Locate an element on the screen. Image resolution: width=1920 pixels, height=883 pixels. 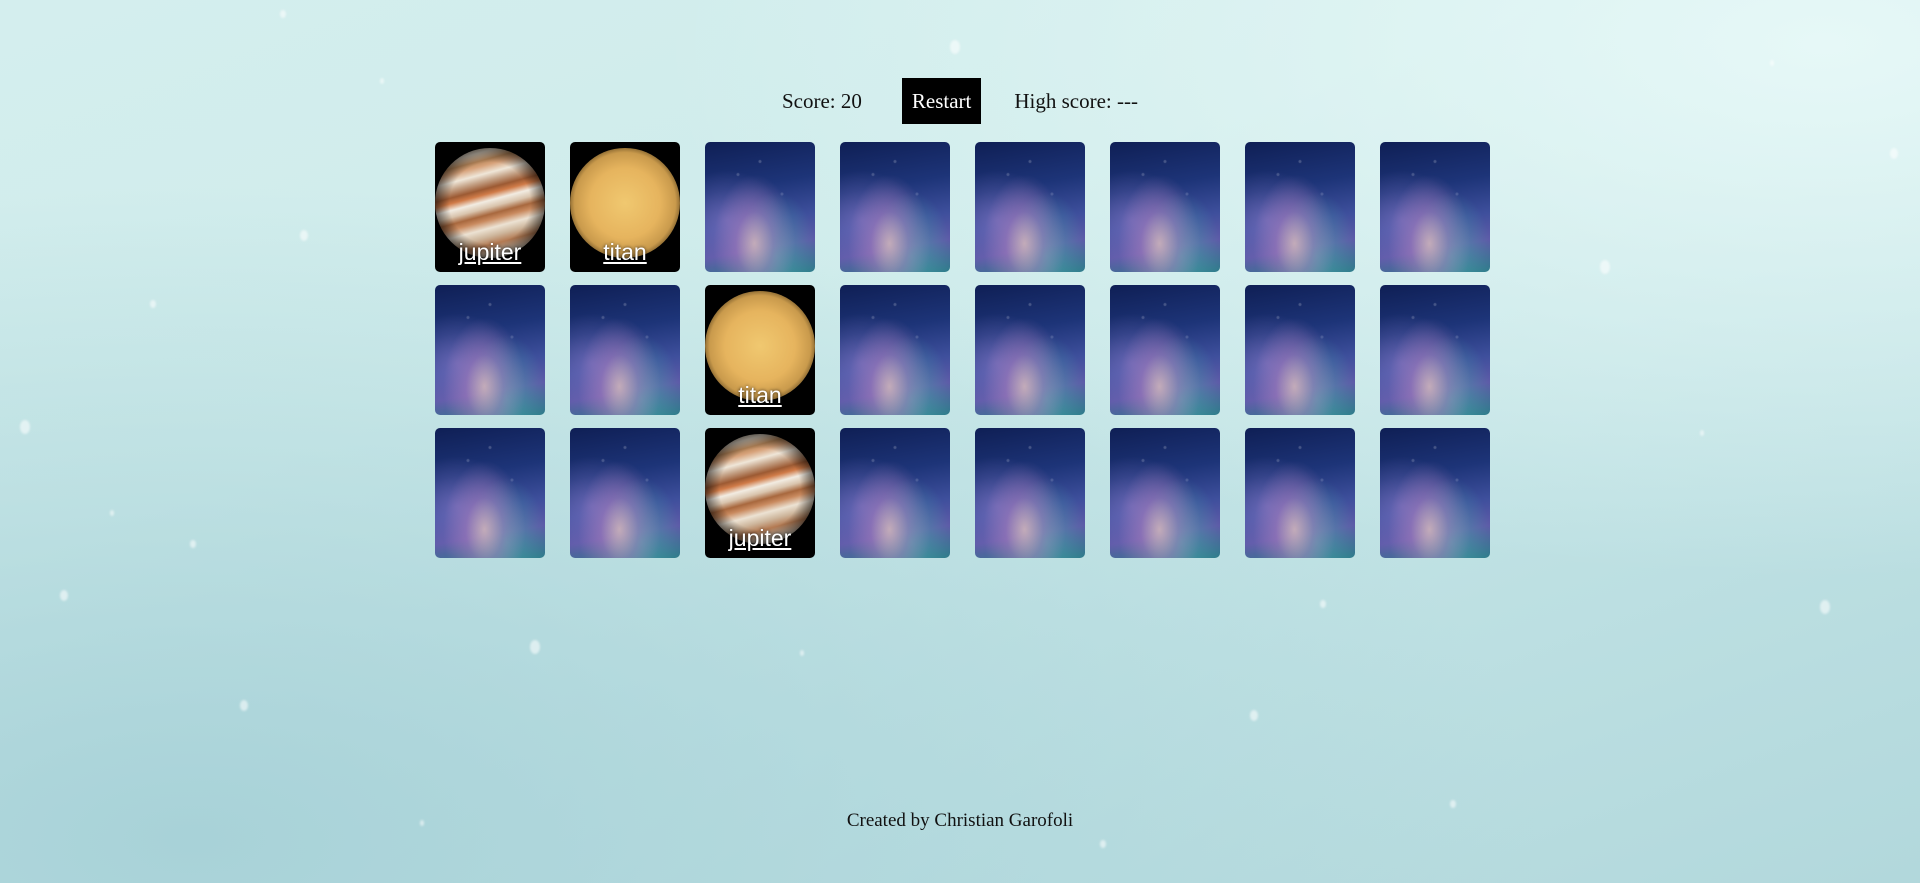
footer-credit: Created by Christian Garofoli is located at coordinates (960, 820).